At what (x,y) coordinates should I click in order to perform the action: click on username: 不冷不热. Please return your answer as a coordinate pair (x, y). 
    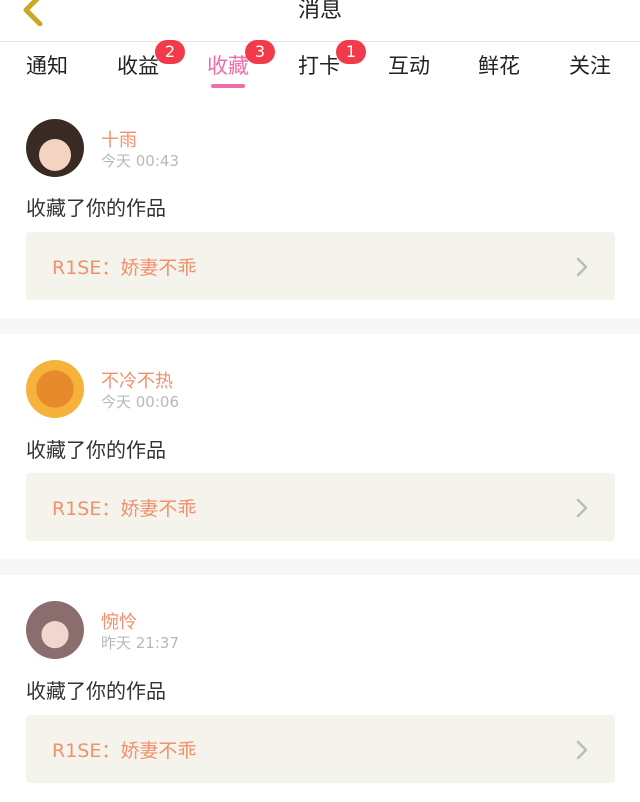
    Looking at the image, I should click on (137, 380).